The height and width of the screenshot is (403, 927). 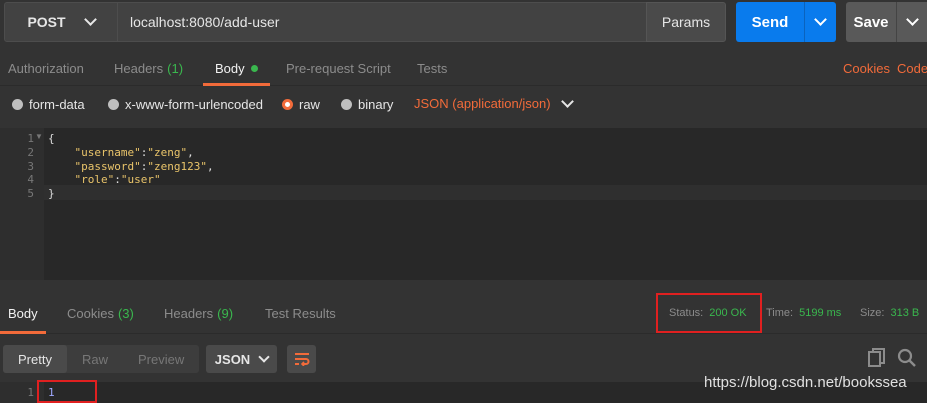 What do you see at coordinates (780, 313) in the screenshot?
I see `time-label: Time:` at bounding box center [780, 313].